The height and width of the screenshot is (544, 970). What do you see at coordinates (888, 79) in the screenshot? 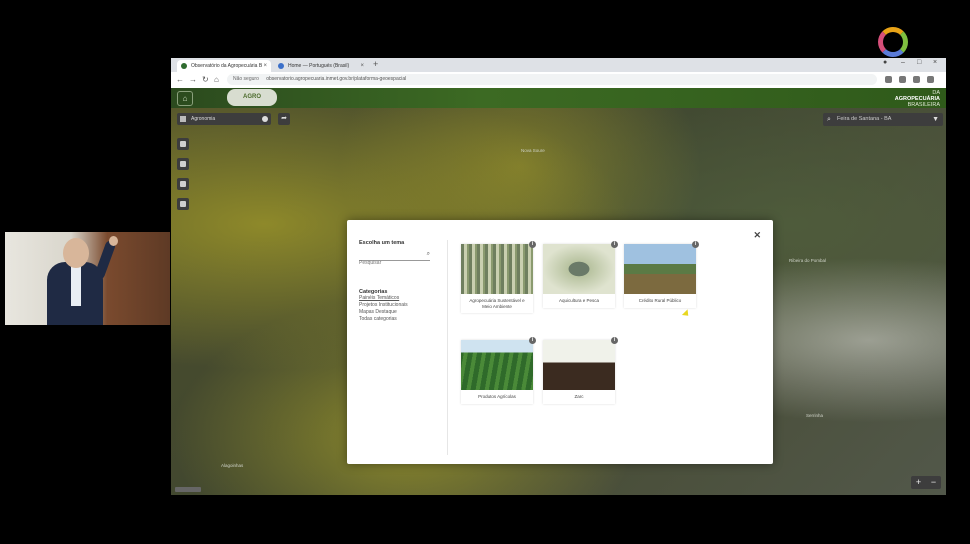
I see `extension-icon` at bounding box center [888, 79].